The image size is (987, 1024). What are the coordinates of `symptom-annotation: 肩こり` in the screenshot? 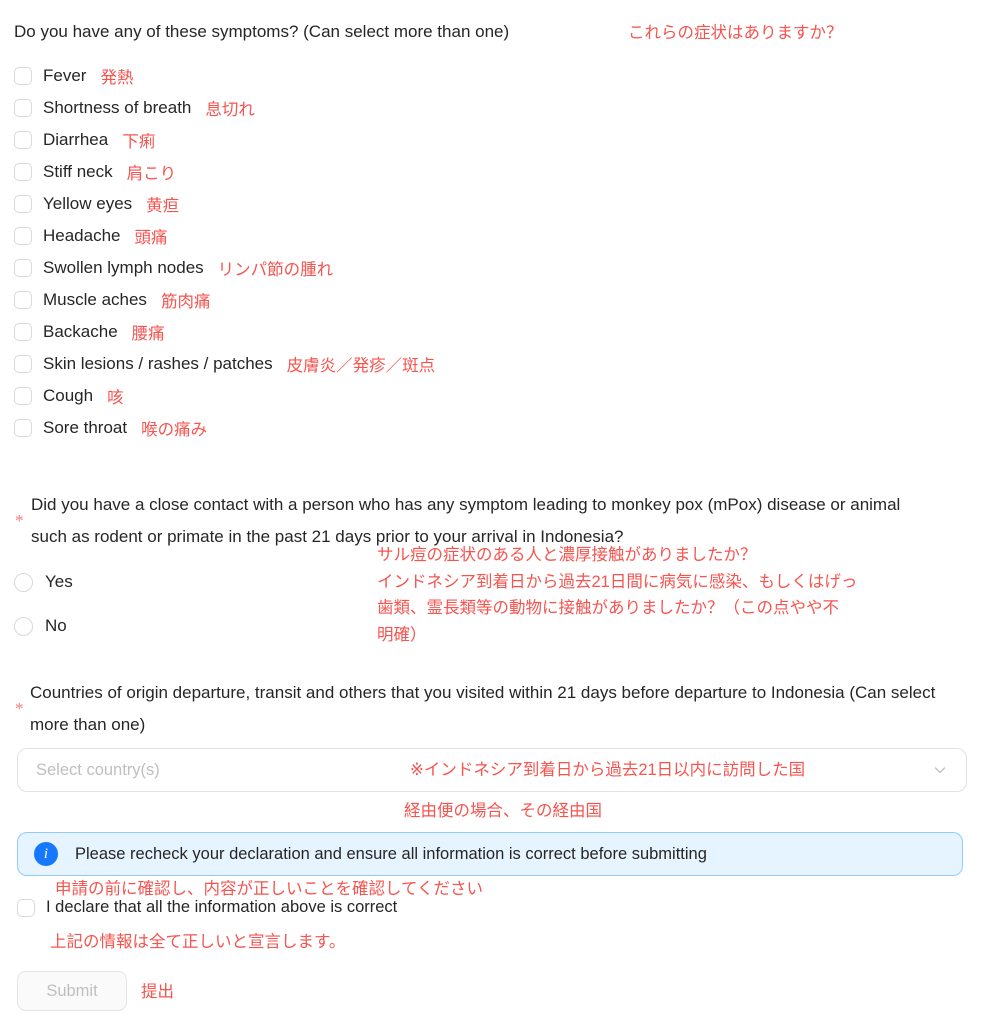 It's located at (151, 174).